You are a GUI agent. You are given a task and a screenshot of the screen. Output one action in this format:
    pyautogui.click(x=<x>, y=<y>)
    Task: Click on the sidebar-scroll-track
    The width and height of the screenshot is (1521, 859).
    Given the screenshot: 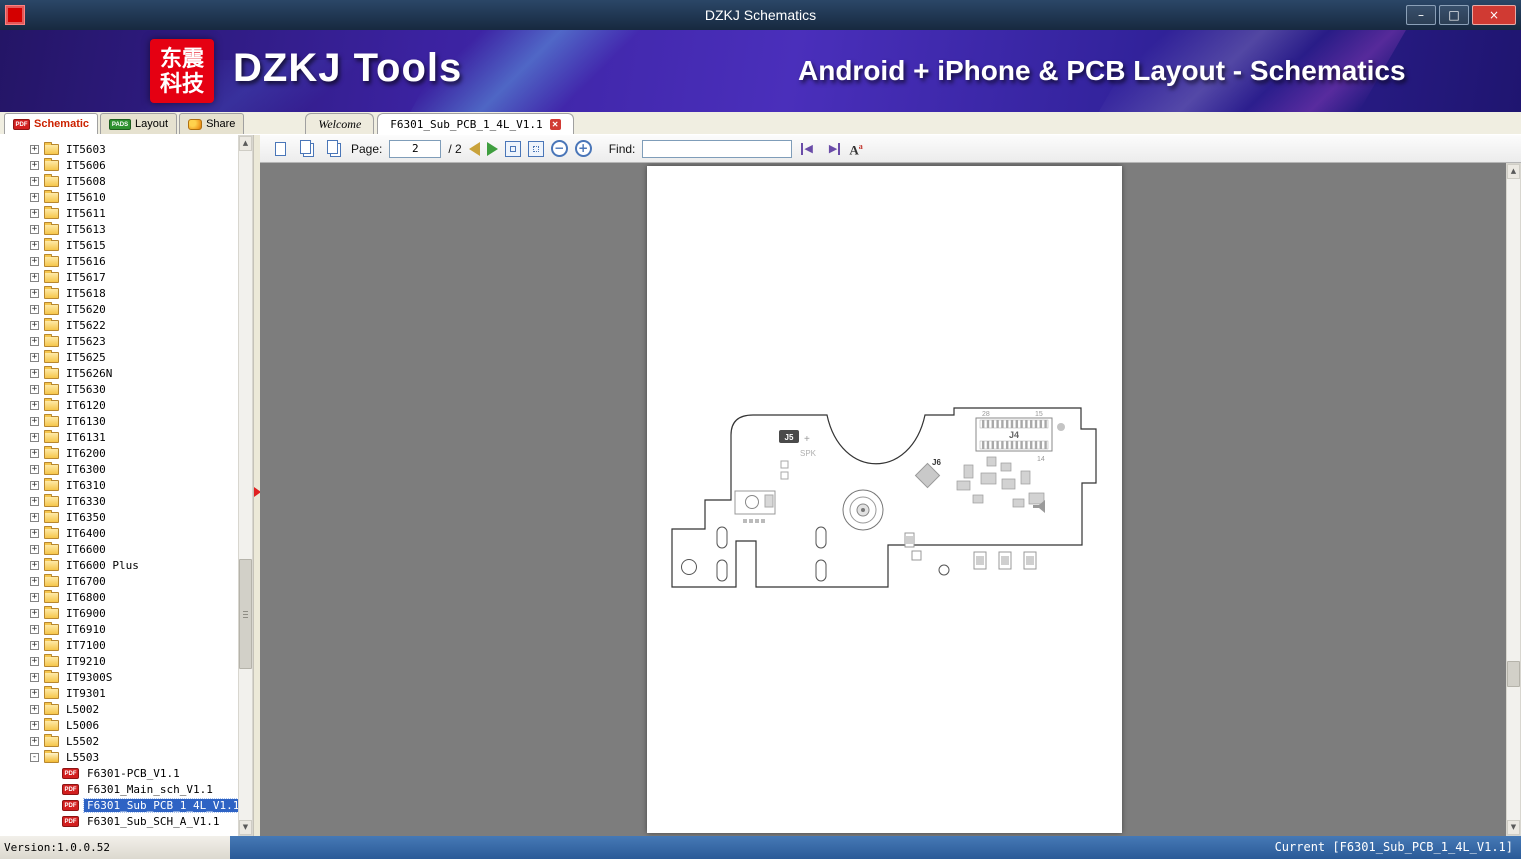 What is the action you would take?
    pyautogui.click(x=245, y=485)
    